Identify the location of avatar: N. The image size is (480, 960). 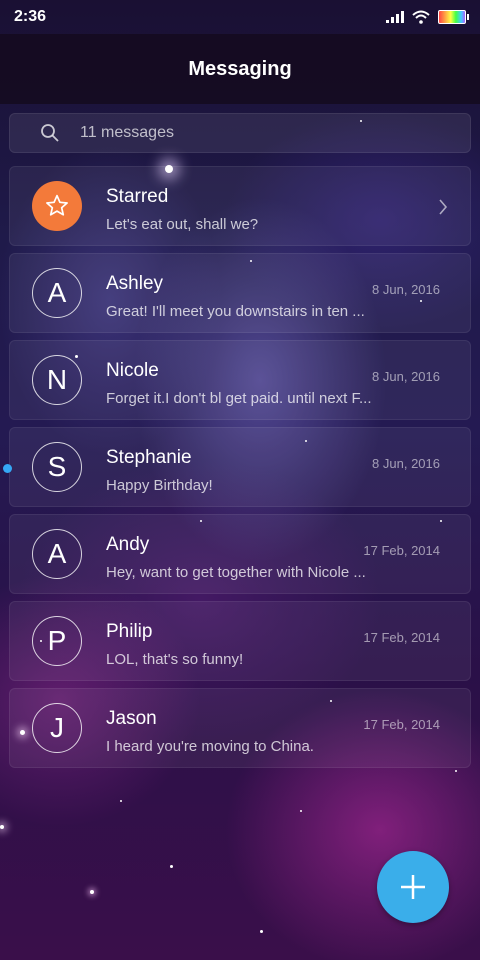
(57, 380).